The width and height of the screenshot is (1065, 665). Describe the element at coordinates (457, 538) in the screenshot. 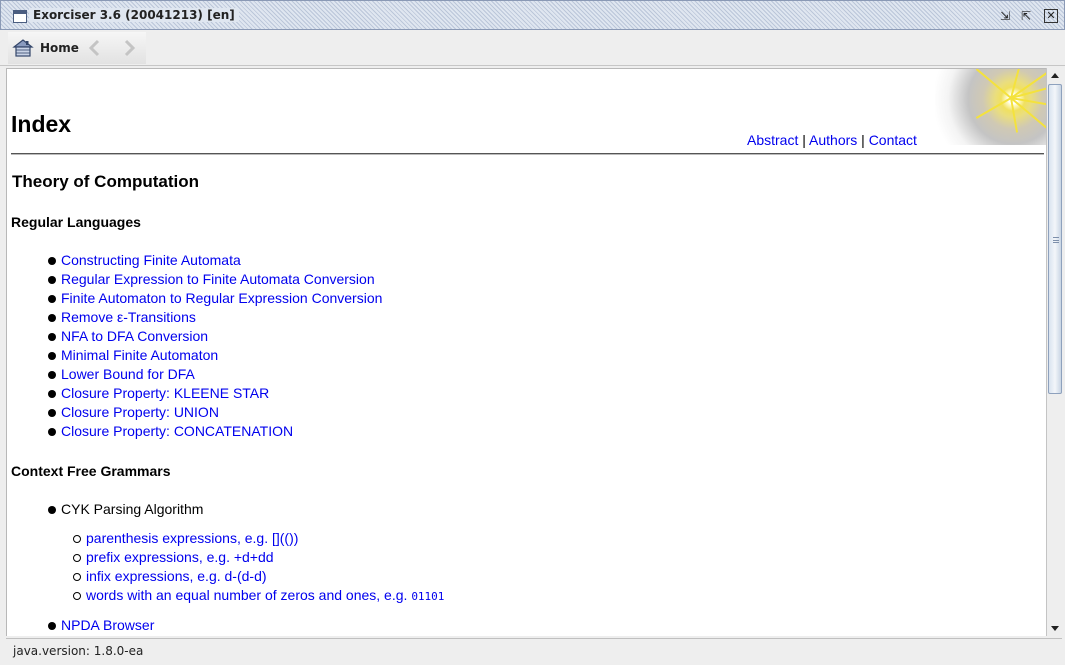

I see `list-item: parenthesis expressions, e.g. [](())` at that location.